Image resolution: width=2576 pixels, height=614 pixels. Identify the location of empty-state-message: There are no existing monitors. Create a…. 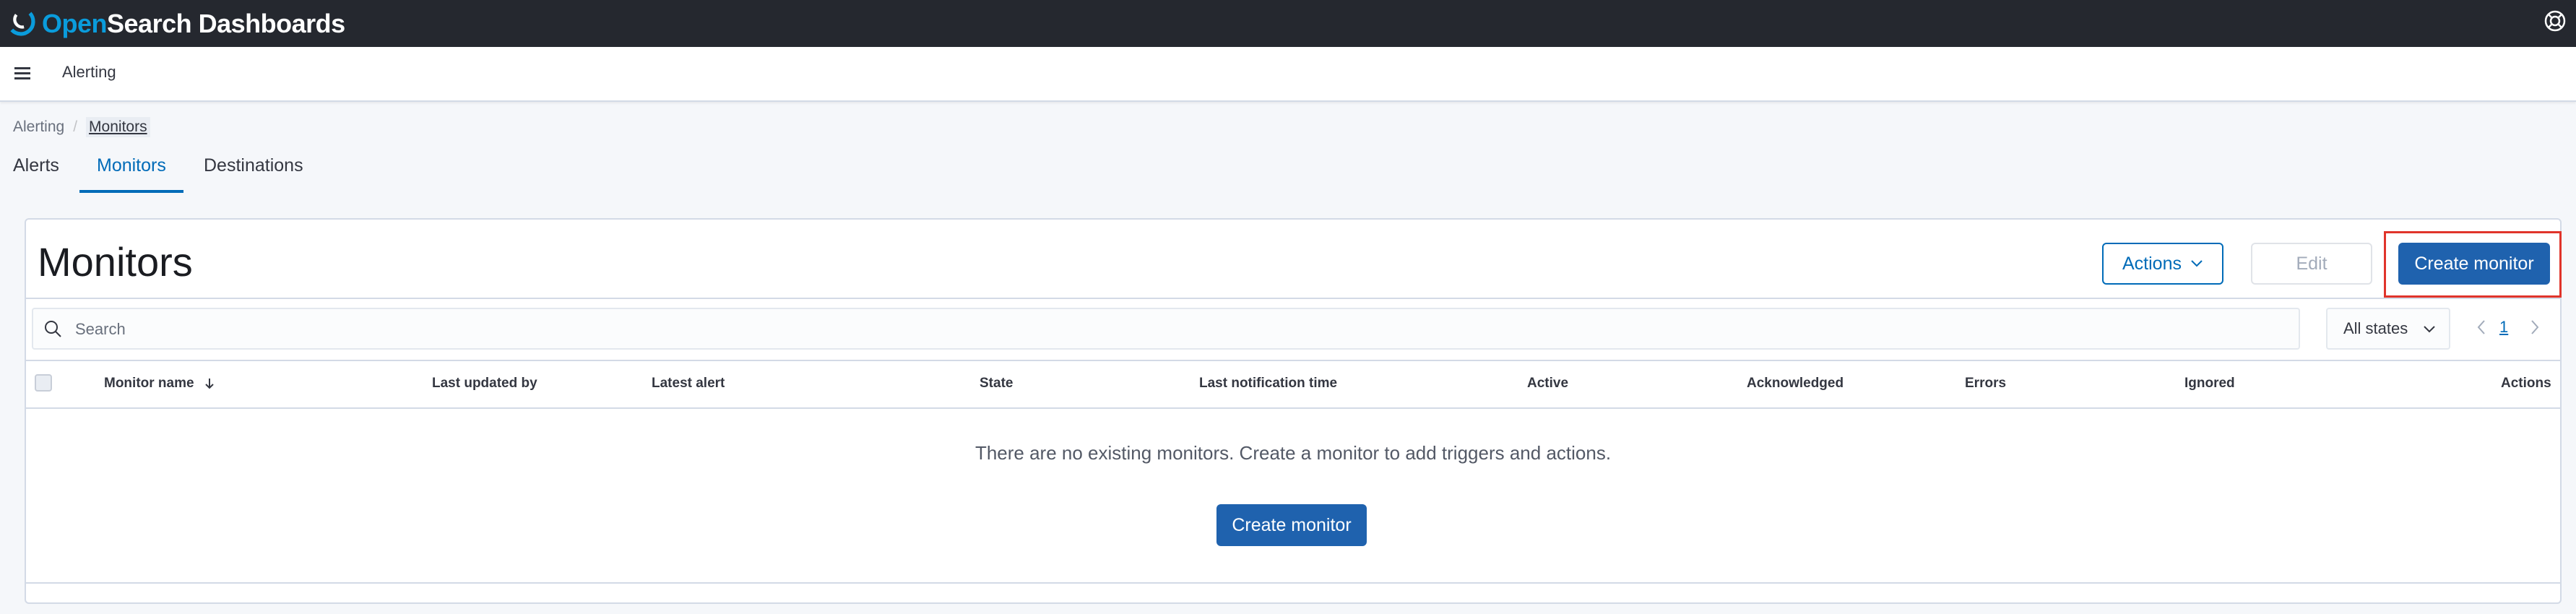
(1293, 453).